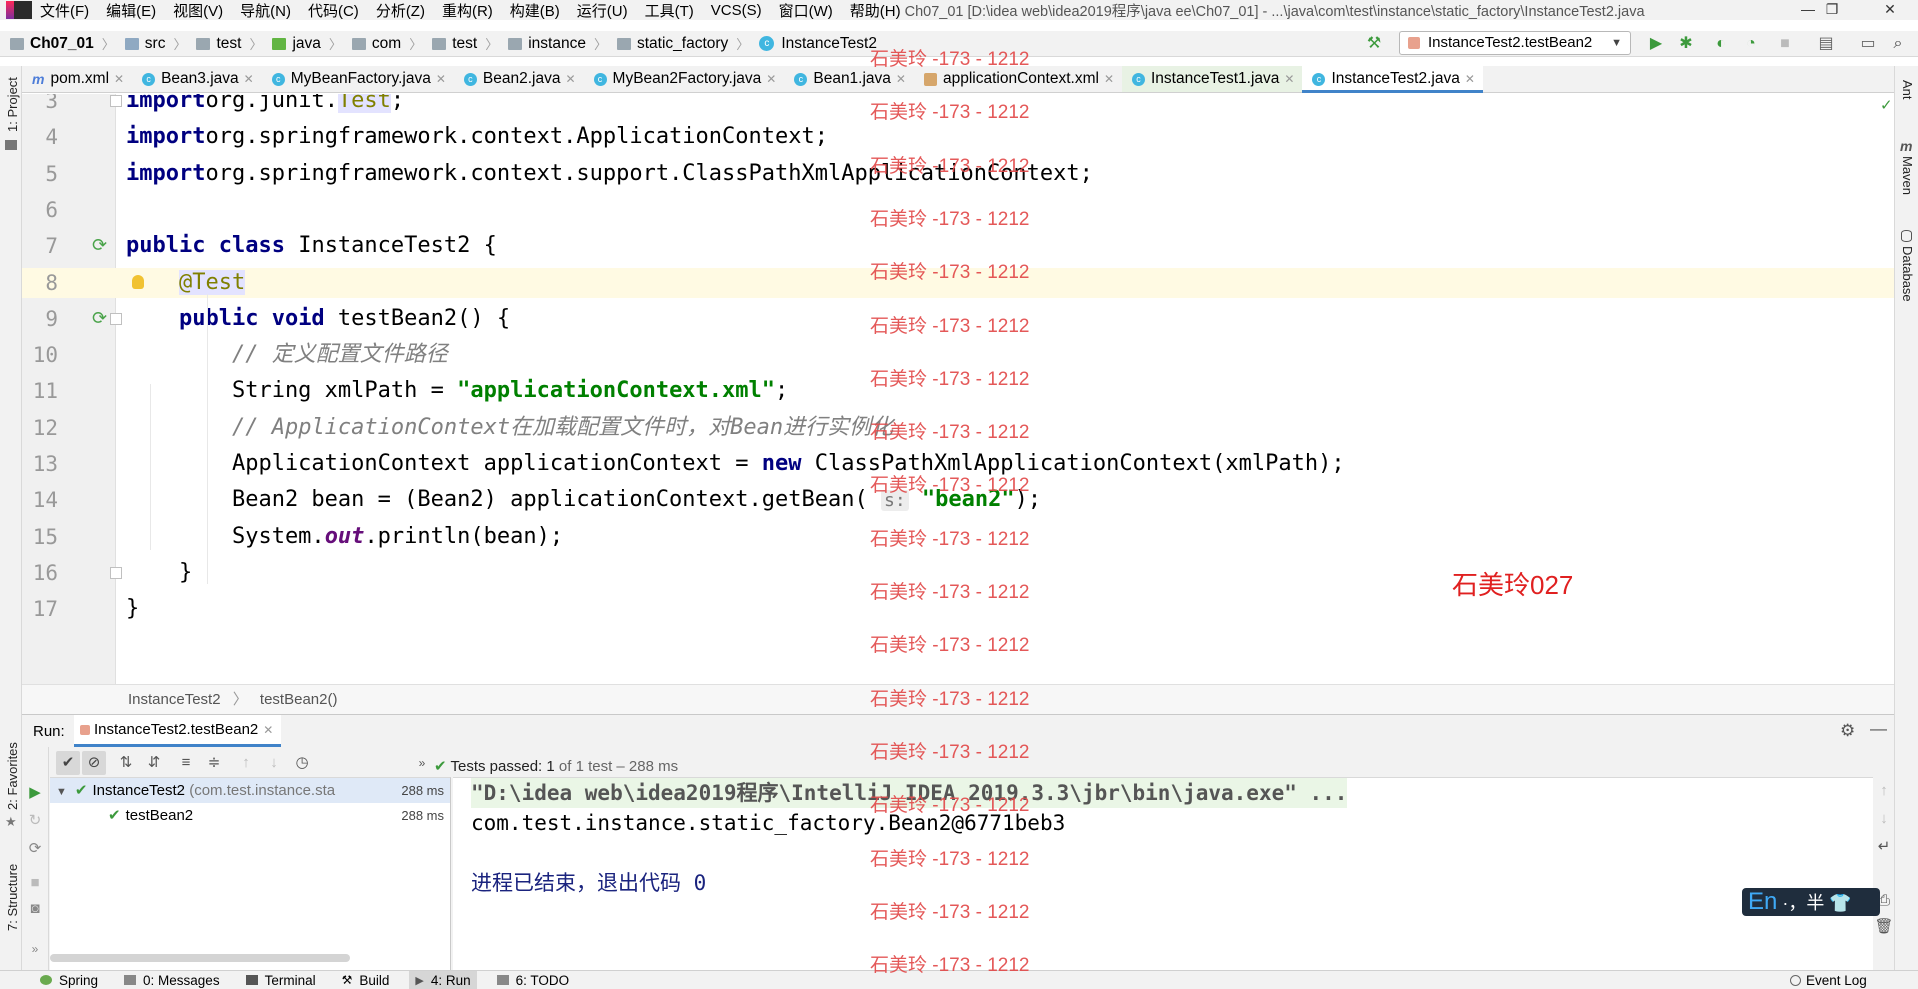 The height and width of the screenshot is (989, 1918). Describe the element at coordinates (460, 43) in the screenshot. I see `breadcrumb-test-package: test 〉` at that location.